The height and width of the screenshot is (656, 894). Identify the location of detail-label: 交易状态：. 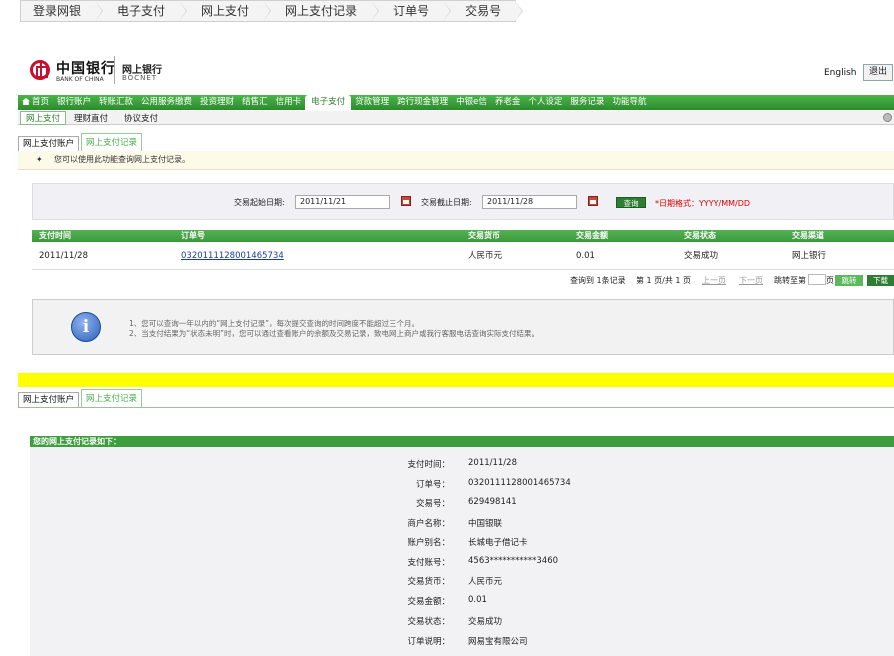
(428, 622).